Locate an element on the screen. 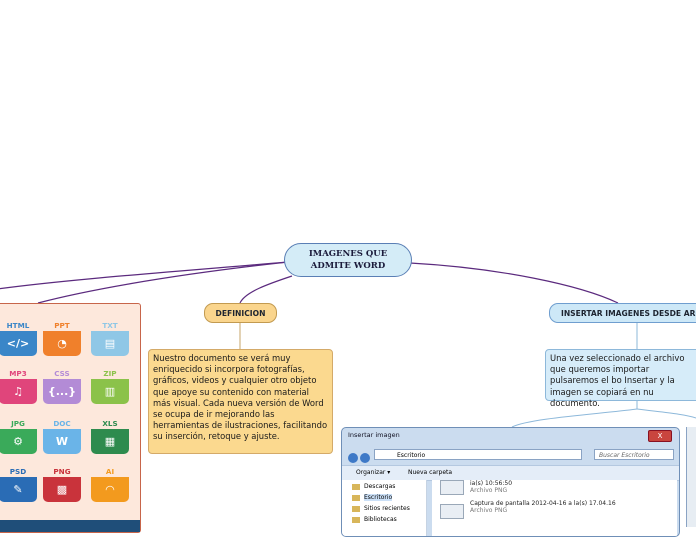  file-icon-label: HTML is located at coordinates (18, 325).